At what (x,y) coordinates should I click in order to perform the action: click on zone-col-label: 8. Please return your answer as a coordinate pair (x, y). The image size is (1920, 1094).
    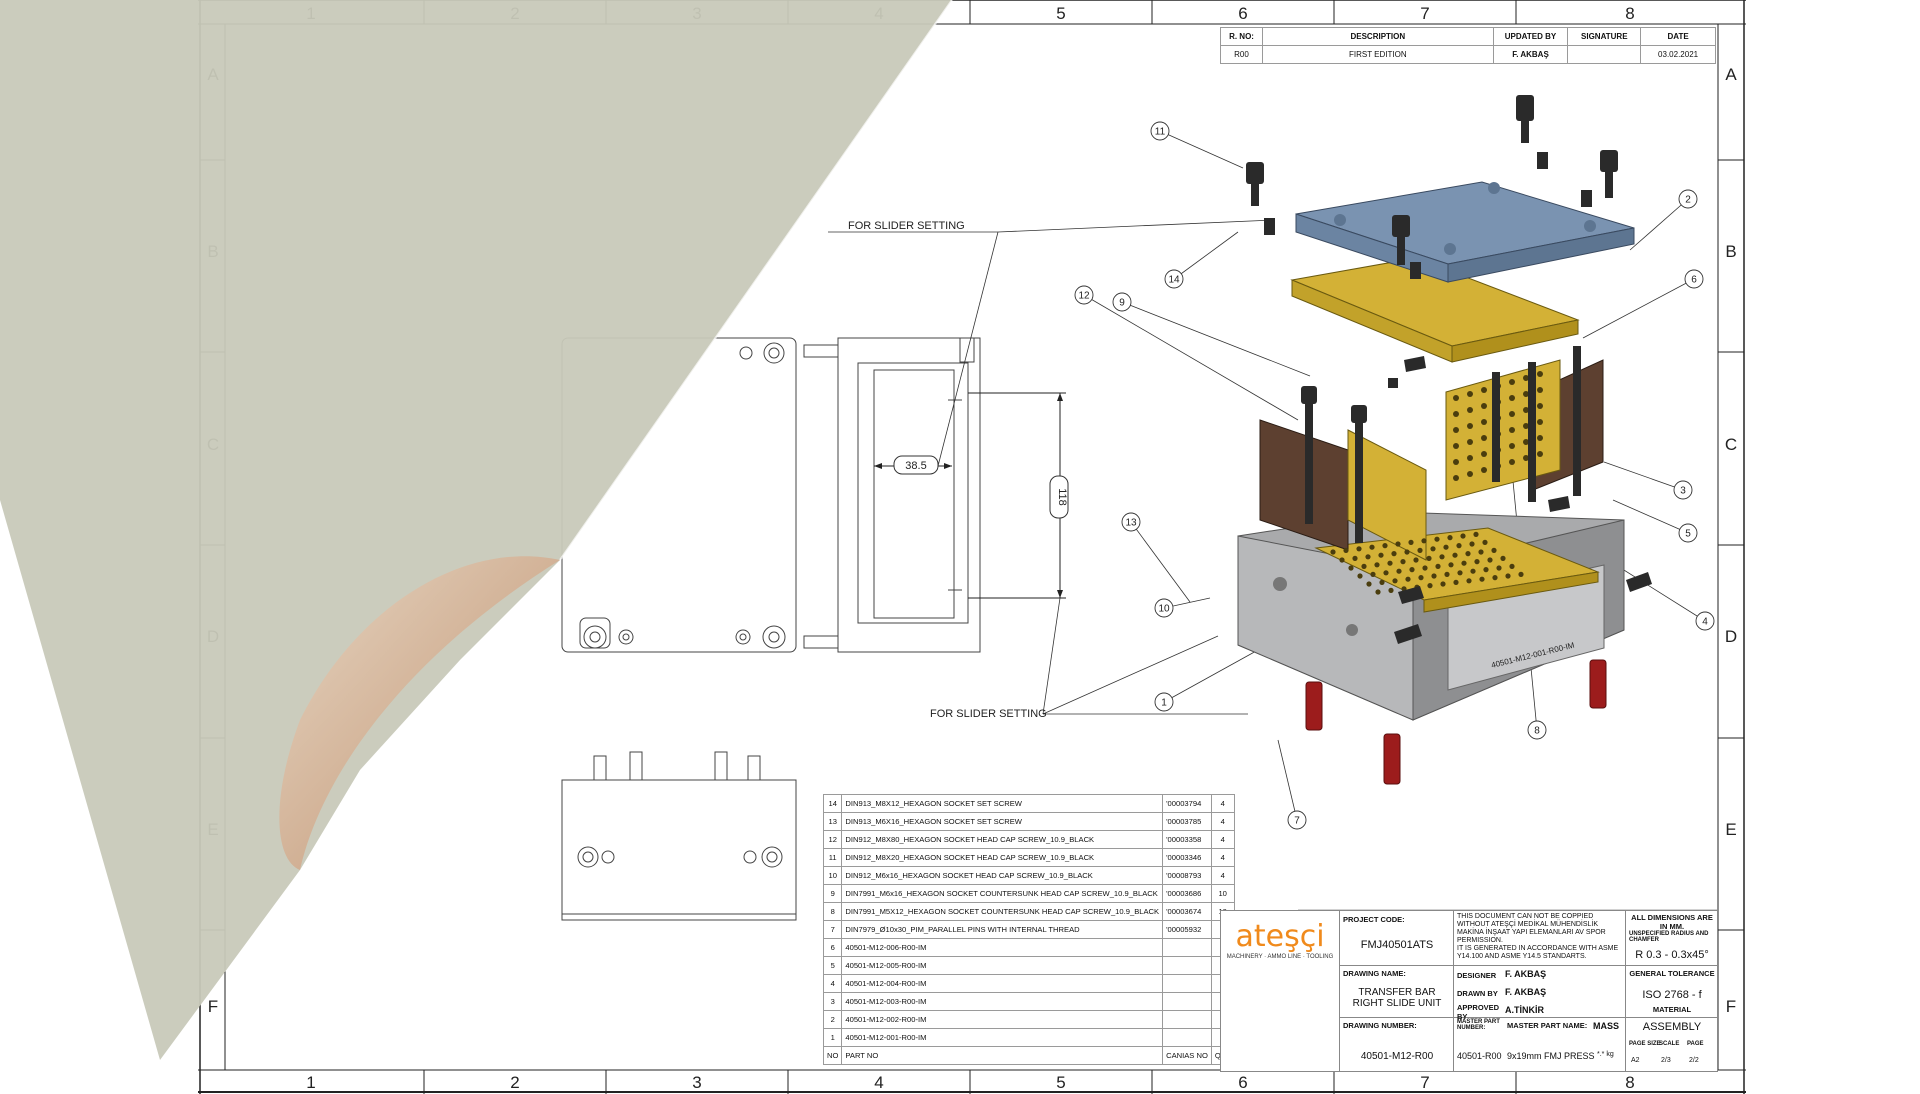
    Looking at the image, I should click on (1629, 1082).